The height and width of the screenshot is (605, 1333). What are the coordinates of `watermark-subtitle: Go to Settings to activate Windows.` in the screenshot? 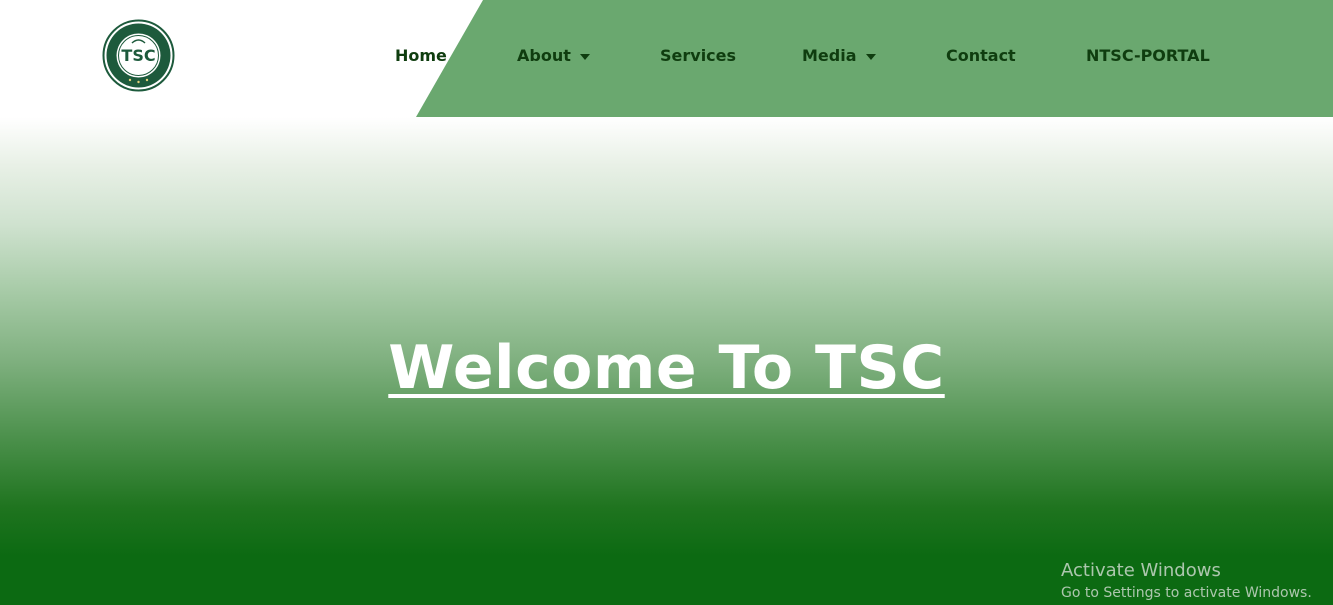 It's located at (1186, 593).